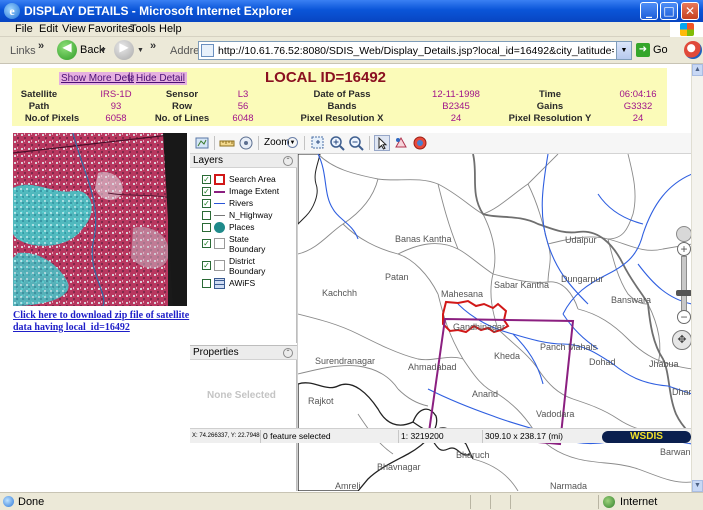 This screenshot has width=703, height=510. I want to click on place-label: Kachchh, so click(340, 293).